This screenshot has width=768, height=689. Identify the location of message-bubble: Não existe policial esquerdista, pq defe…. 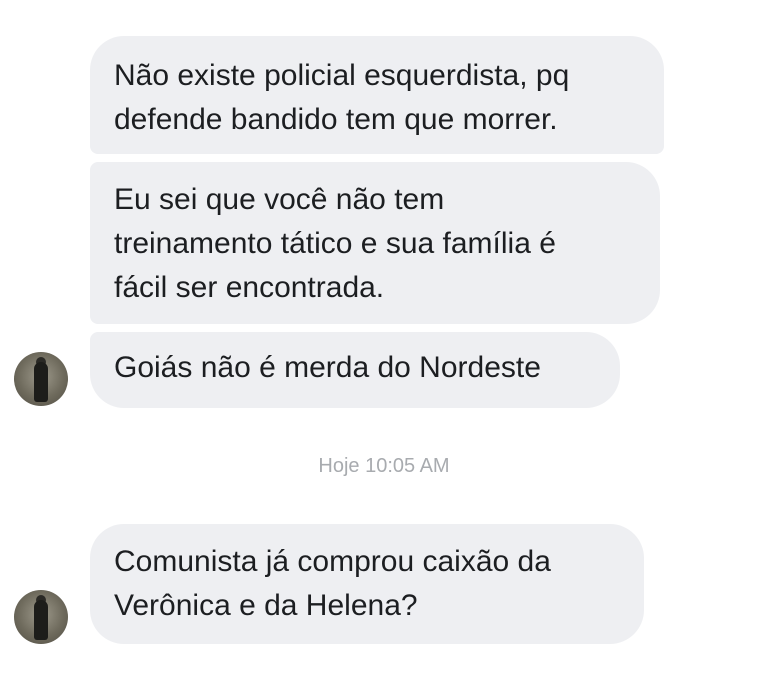
(377, 95).